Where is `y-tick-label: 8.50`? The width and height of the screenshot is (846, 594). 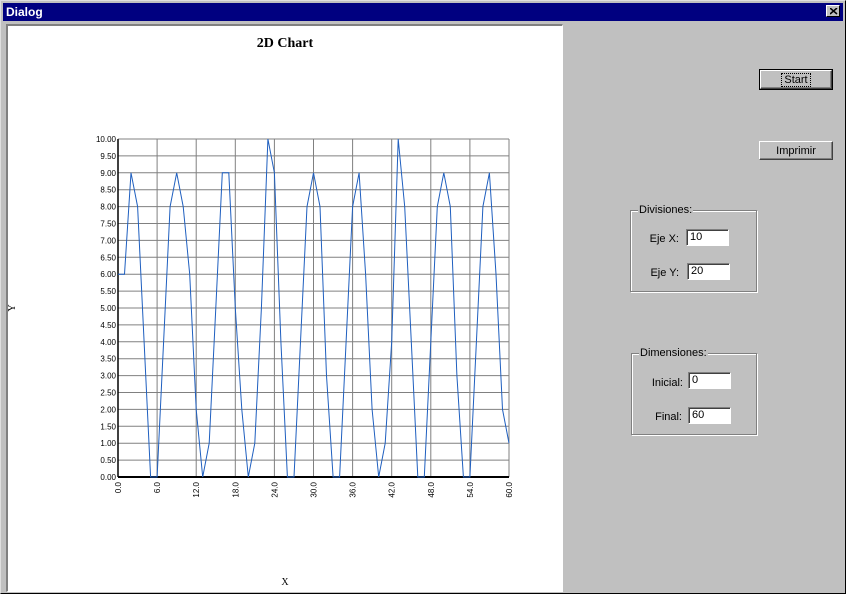
y-tick-label: 8.50 is located at coordinates (108, 190).